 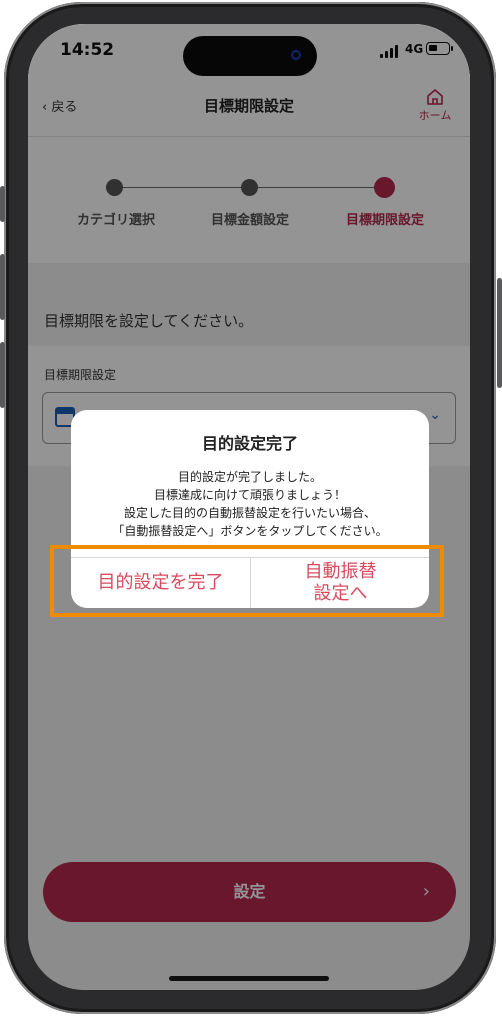 I want to click on dialog-message-line: 「自動振替設定へ」ボタンをタップしてください。, so click(x=250, y=531).